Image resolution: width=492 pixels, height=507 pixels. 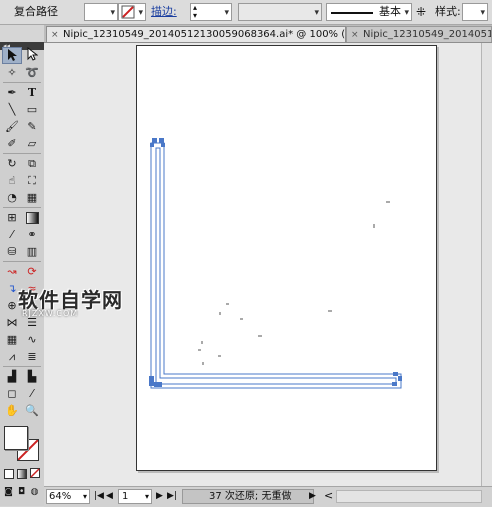 I want to click on shape-builder-icon: ◔, so click(x=12, y=197).